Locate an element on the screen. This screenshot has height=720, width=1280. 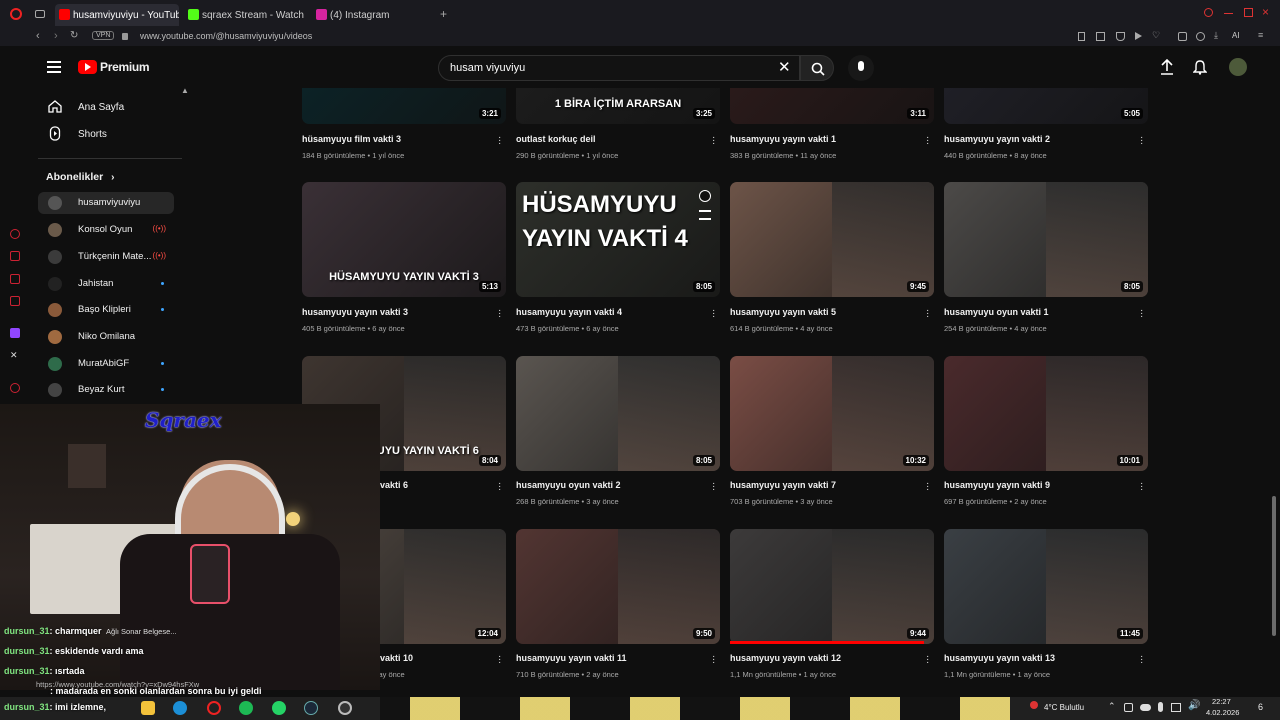
collapse-chevron-icon: ▲ is located at coordinates (185, 90).